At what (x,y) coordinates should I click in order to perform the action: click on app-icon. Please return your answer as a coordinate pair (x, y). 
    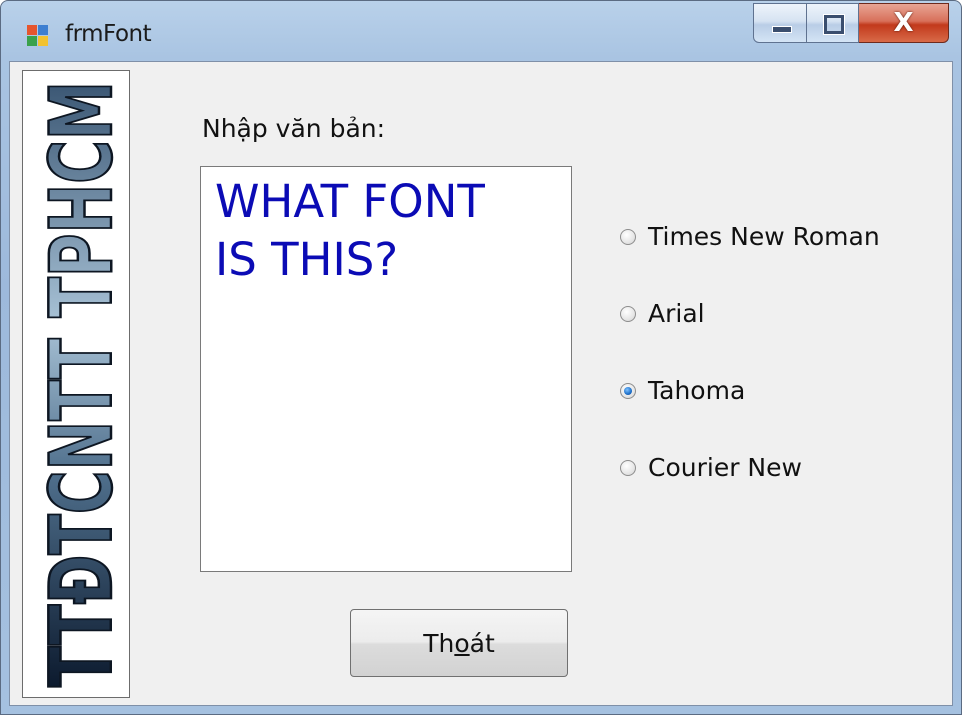
    Looking at the image, I should click on (38, 36).